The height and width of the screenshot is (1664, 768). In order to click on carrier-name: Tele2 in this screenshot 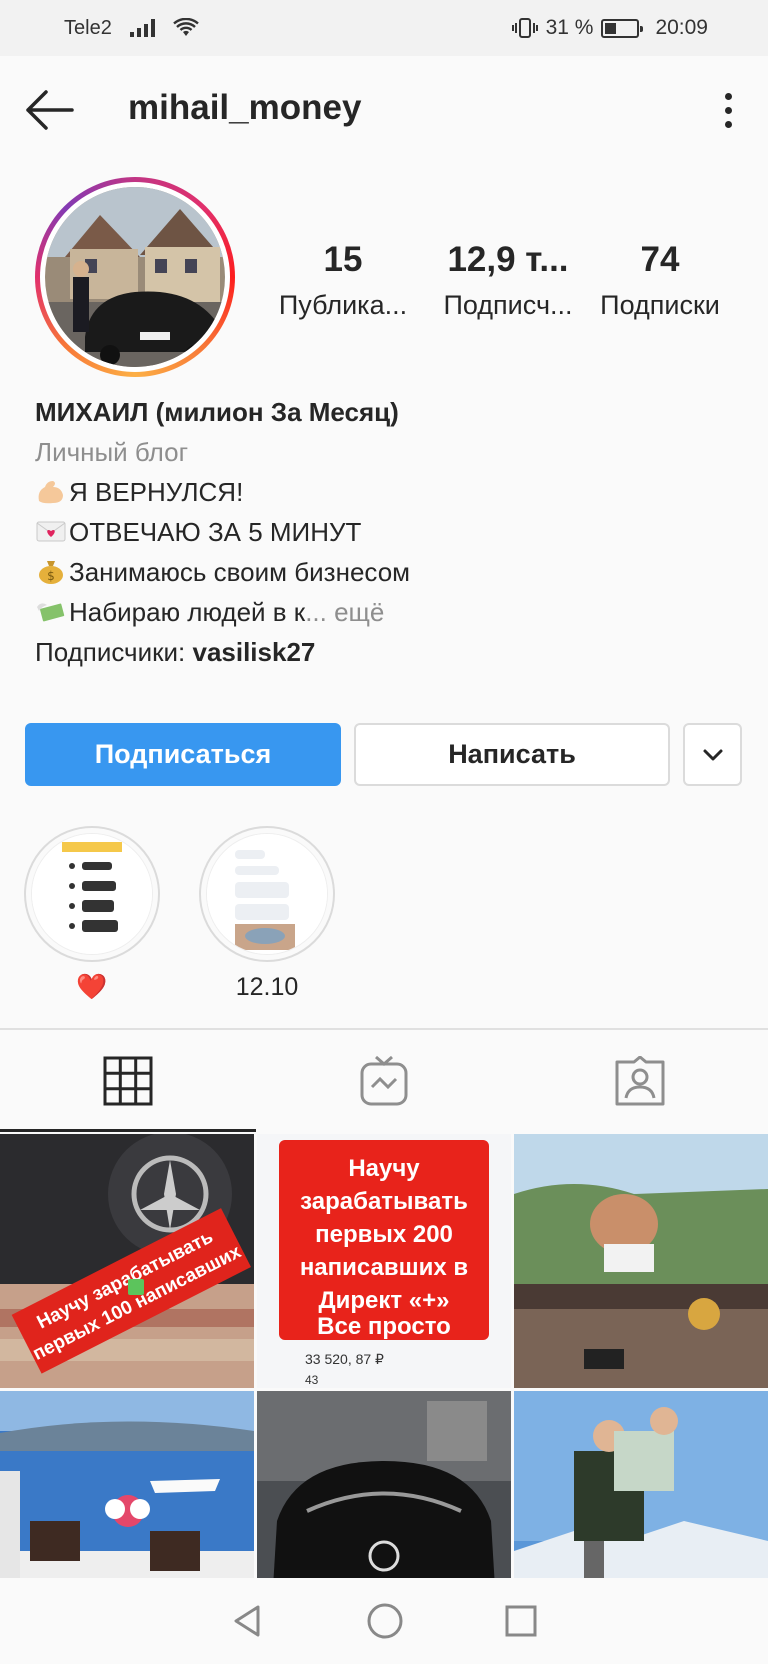, I will do `click(88, 27)`.